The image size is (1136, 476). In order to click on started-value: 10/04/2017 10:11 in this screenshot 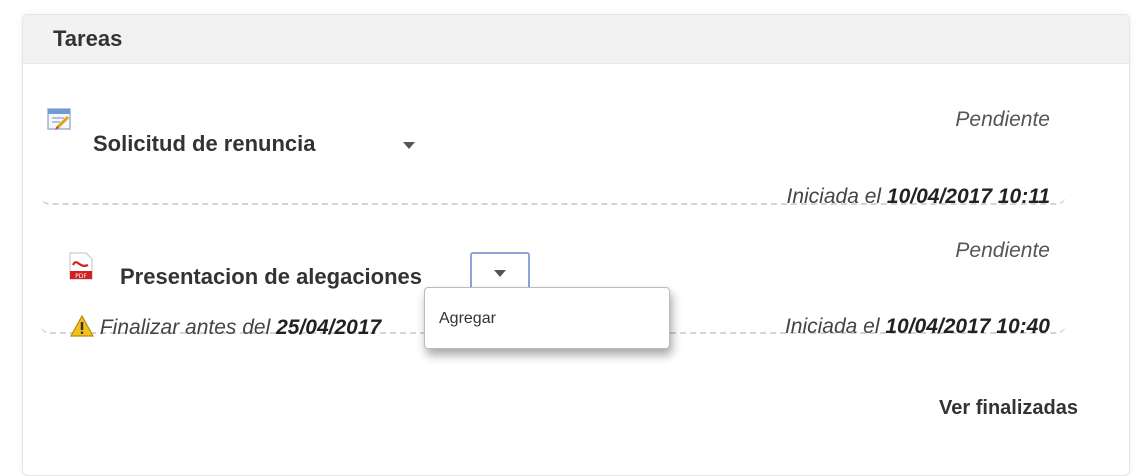, I will do `click(968, 196)`.